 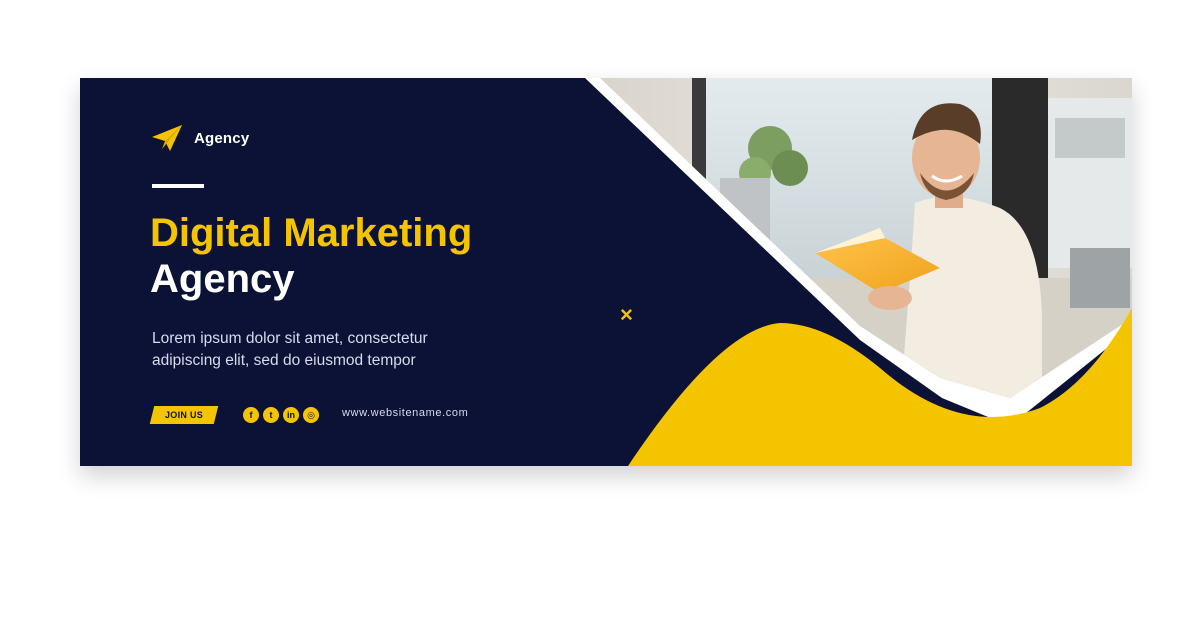 What do you see at coordinates (281, 415) in the screenshot?
I see `social-links: f t in ◎` at bounding box center [281, 415].